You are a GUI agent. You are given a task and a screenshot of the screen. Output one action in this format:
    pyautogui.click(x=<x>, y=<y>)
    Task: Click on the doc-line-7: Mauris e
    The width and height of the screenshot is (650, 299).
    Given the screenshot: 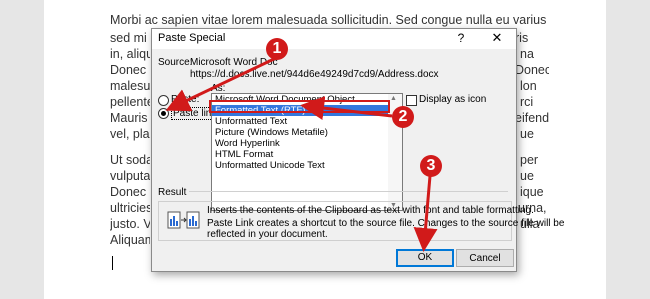 What is the action you would take?
    pyautogui.click(x=130, y=118)
    